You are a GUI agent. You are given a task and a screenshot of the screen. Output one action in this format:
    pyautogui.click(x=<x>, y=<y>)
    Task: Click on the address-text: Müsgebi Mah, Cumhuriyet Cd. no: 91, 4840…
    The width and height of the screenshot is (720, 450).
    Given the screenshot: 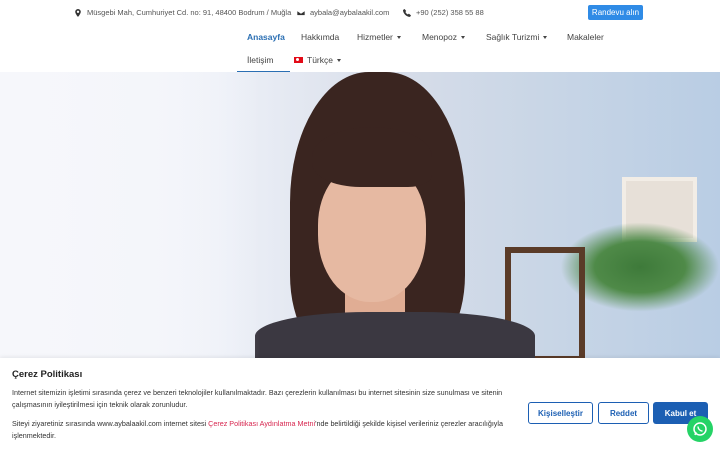 What is the action you would take?
    pyautogui.click(x=189, y=12)
    